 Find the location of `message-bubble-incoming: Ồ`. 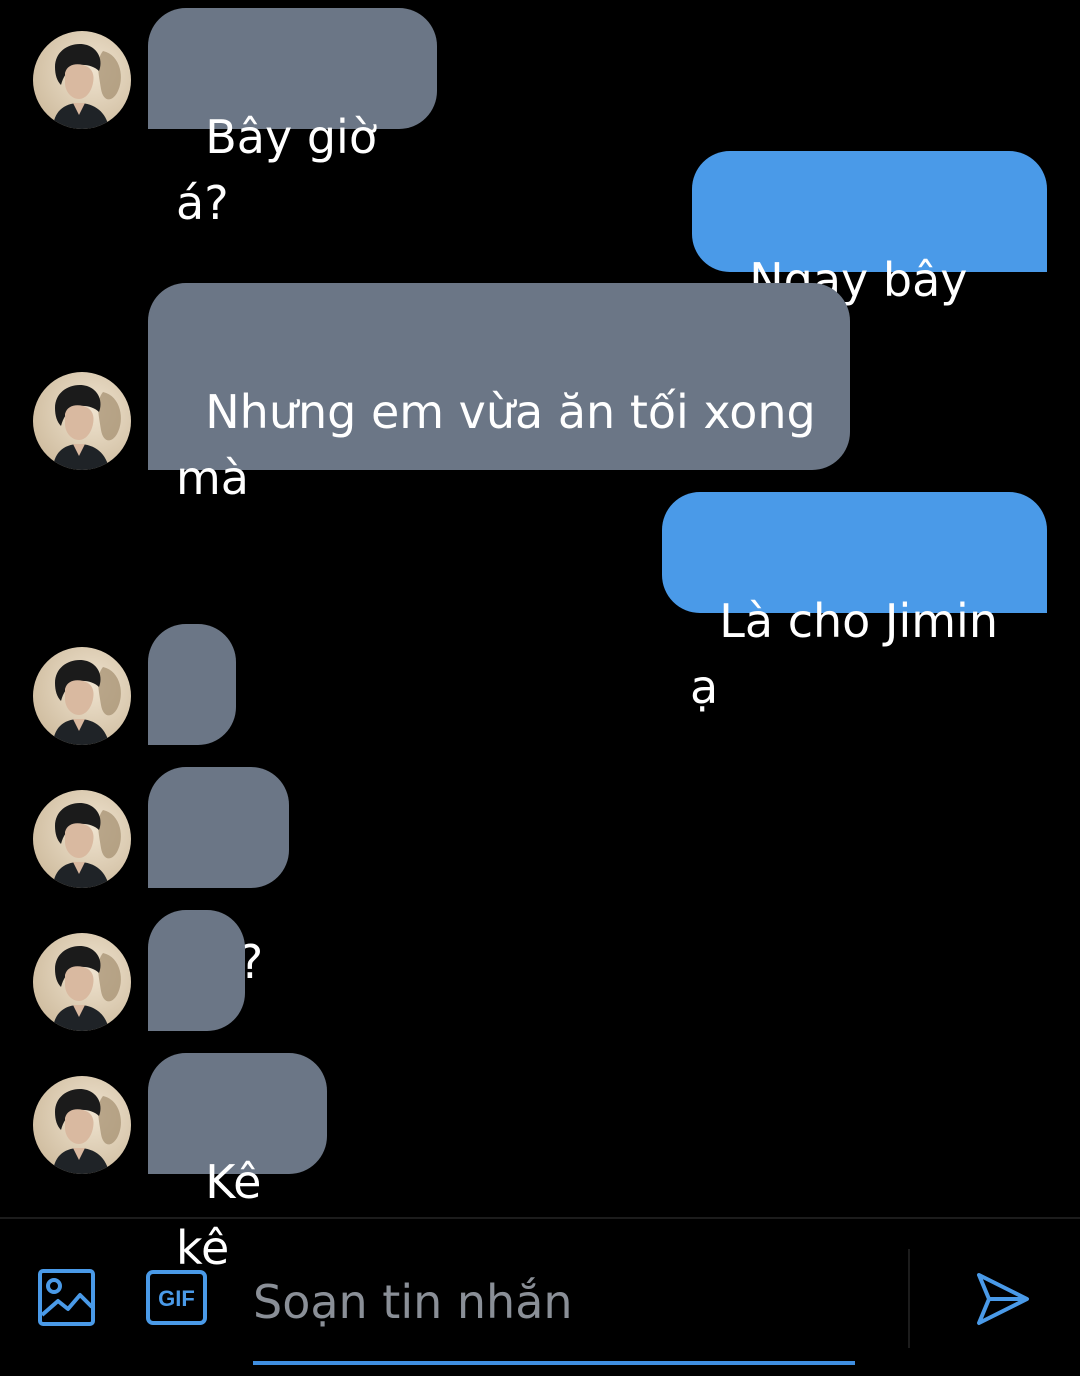

message-bubble-incoming: Ồ is located at coordinates (196, 1021).